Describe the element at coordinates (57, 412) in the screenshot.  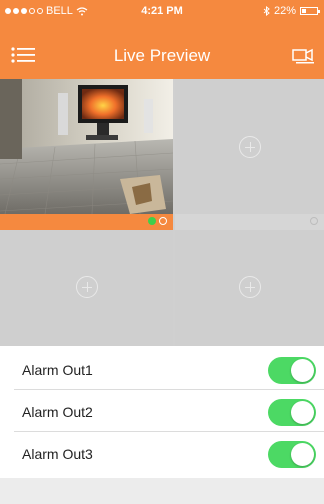
I see `alarm-label: Alarm Out2` at that location.